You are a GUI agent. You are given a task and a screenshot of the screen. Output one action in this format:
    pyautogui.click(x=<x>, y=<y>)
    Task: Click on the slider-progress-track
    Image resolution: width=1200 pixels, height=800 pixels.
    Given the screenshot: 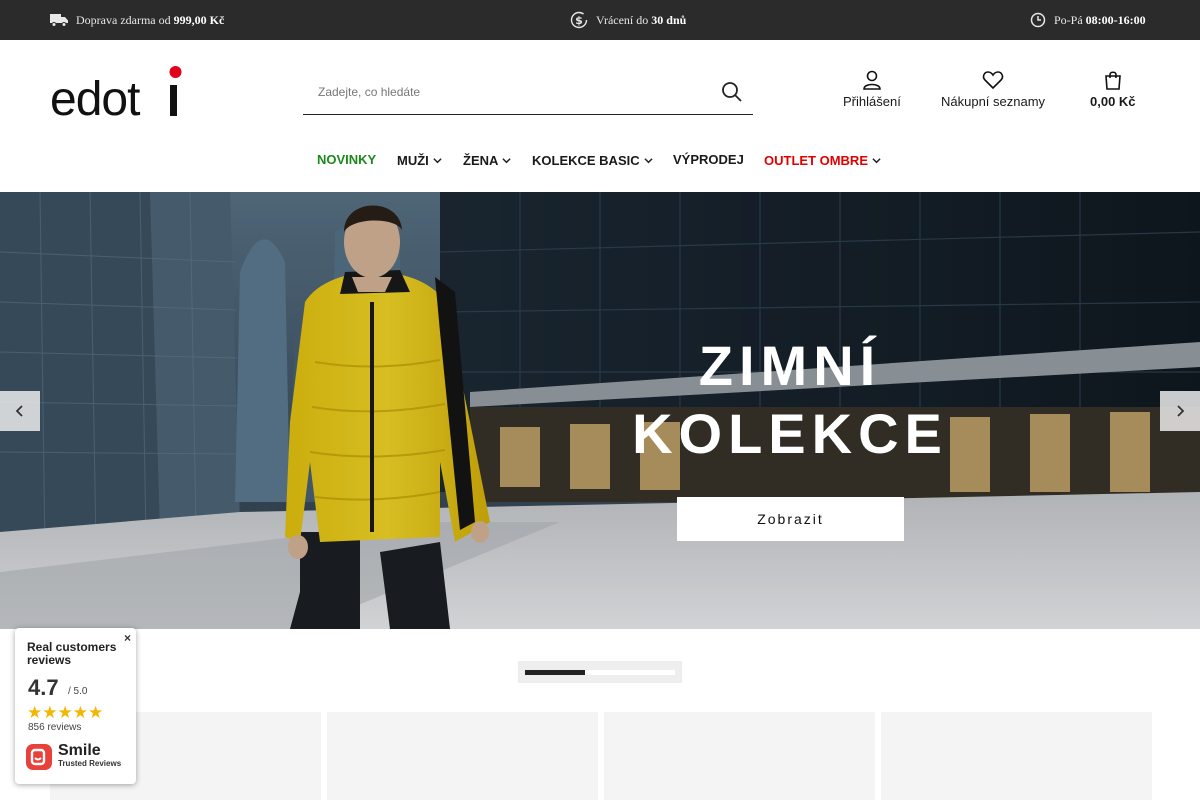 What is the action you would take?
    pyautogui.click(x=600, y=672)
    